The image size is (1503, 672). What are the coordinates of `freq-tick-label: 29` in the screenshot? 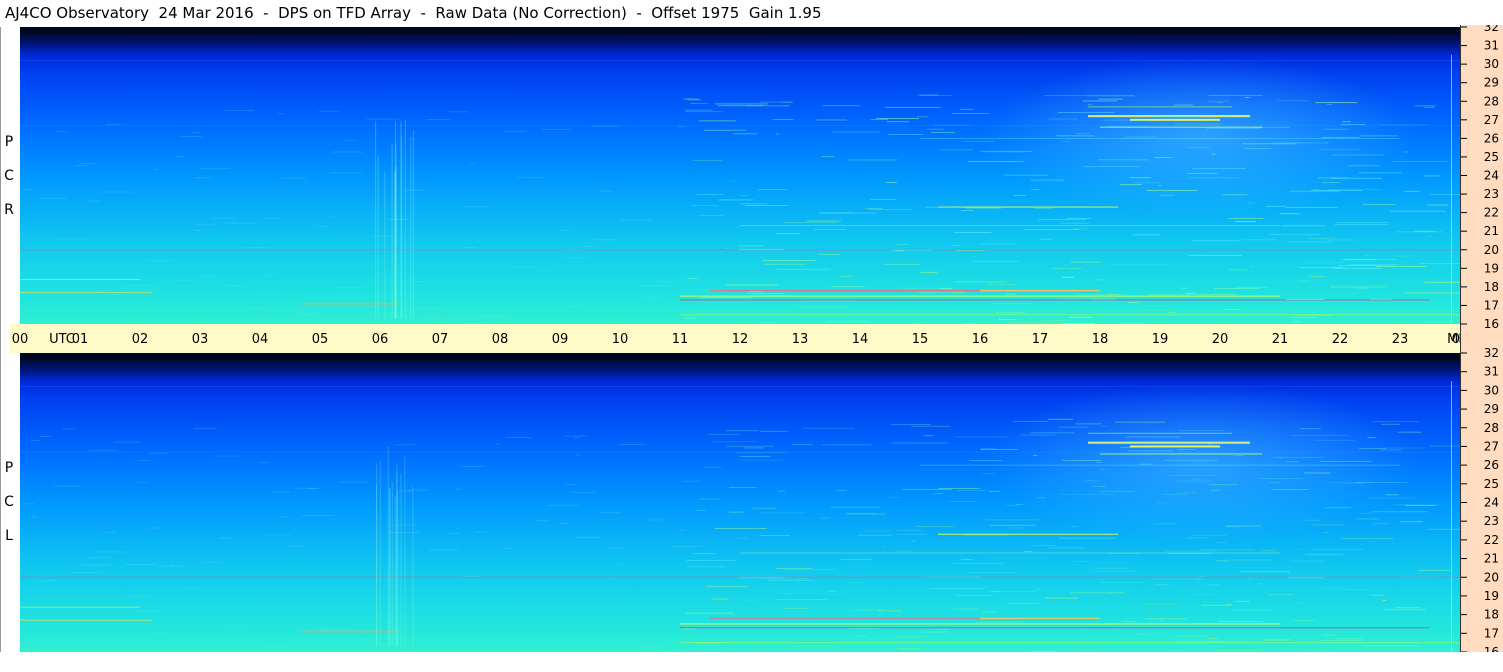 It's located at (1491, 83).